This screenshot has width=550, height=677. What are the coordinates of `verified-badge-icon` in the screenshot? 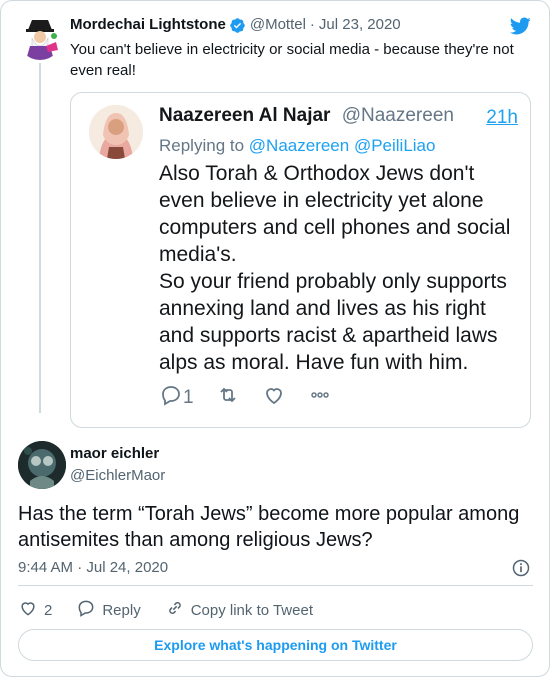 It's located at (237, 25).